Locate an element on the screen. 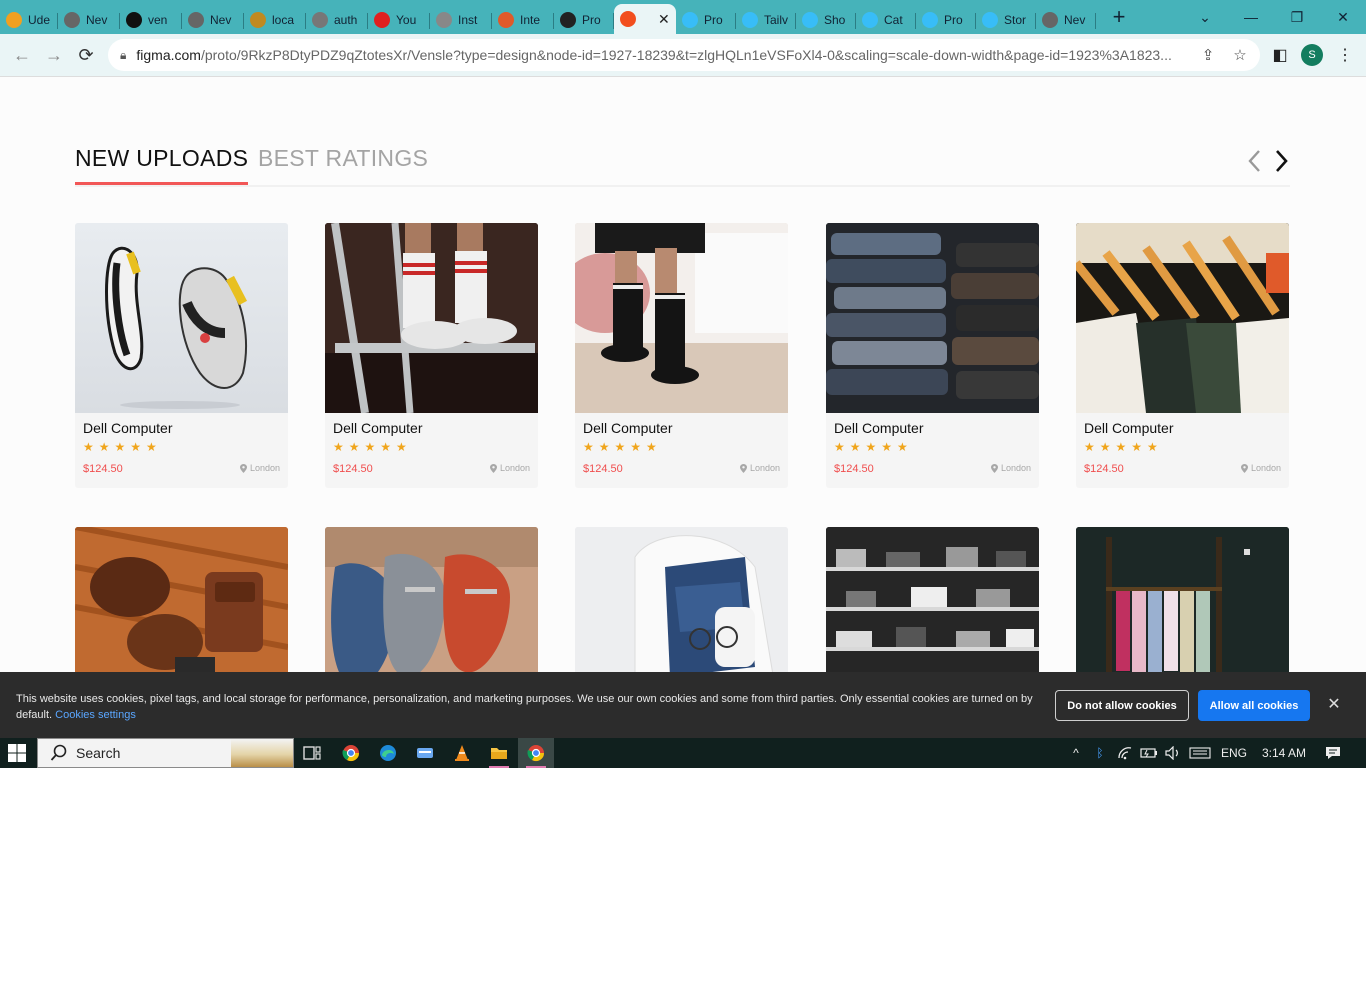 The image size is (1366, 994). browser-tab: You is located at coordinates (399, 20).